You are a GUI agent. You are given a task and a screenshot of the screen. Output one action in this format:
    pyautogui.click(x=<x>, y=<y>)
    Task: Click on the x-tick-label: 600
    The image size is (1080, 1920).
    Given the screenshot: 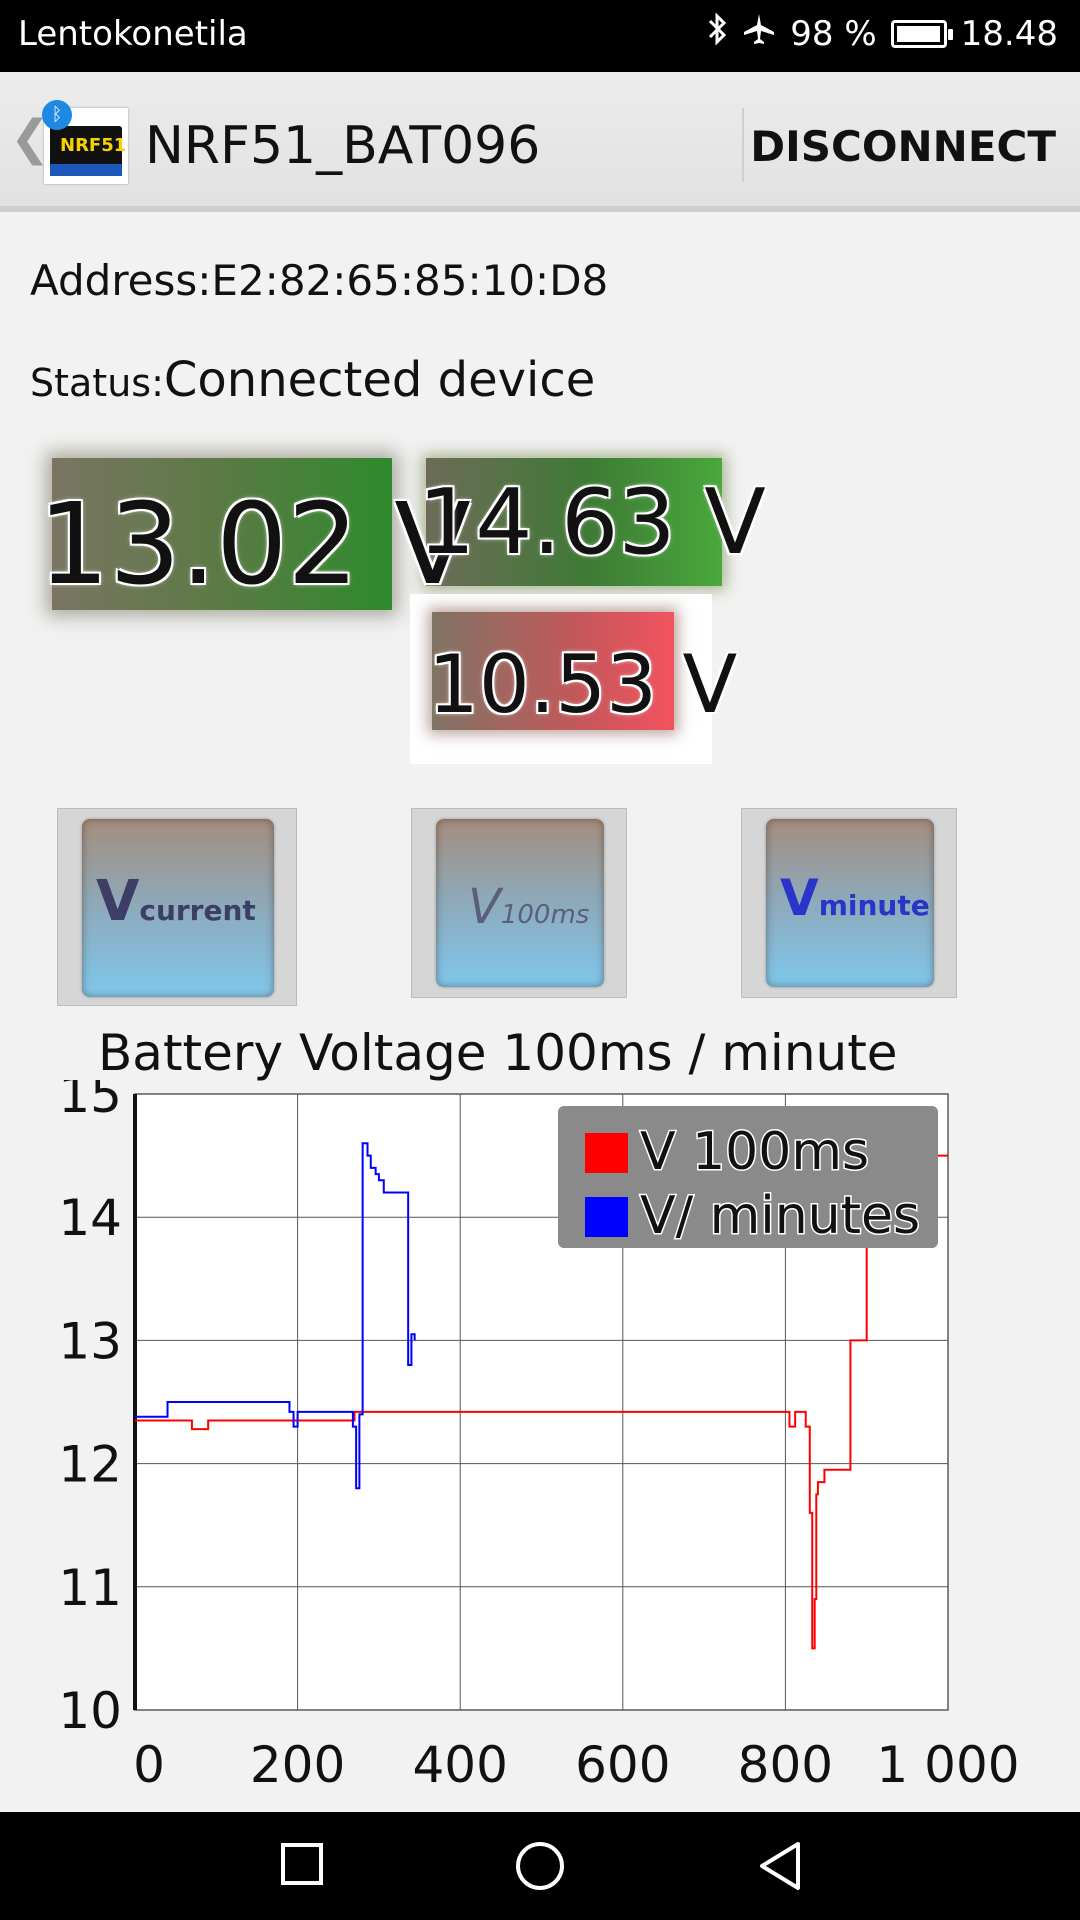 What is the action you would take?
    pyautogui.click(x=622, y=1765)
    